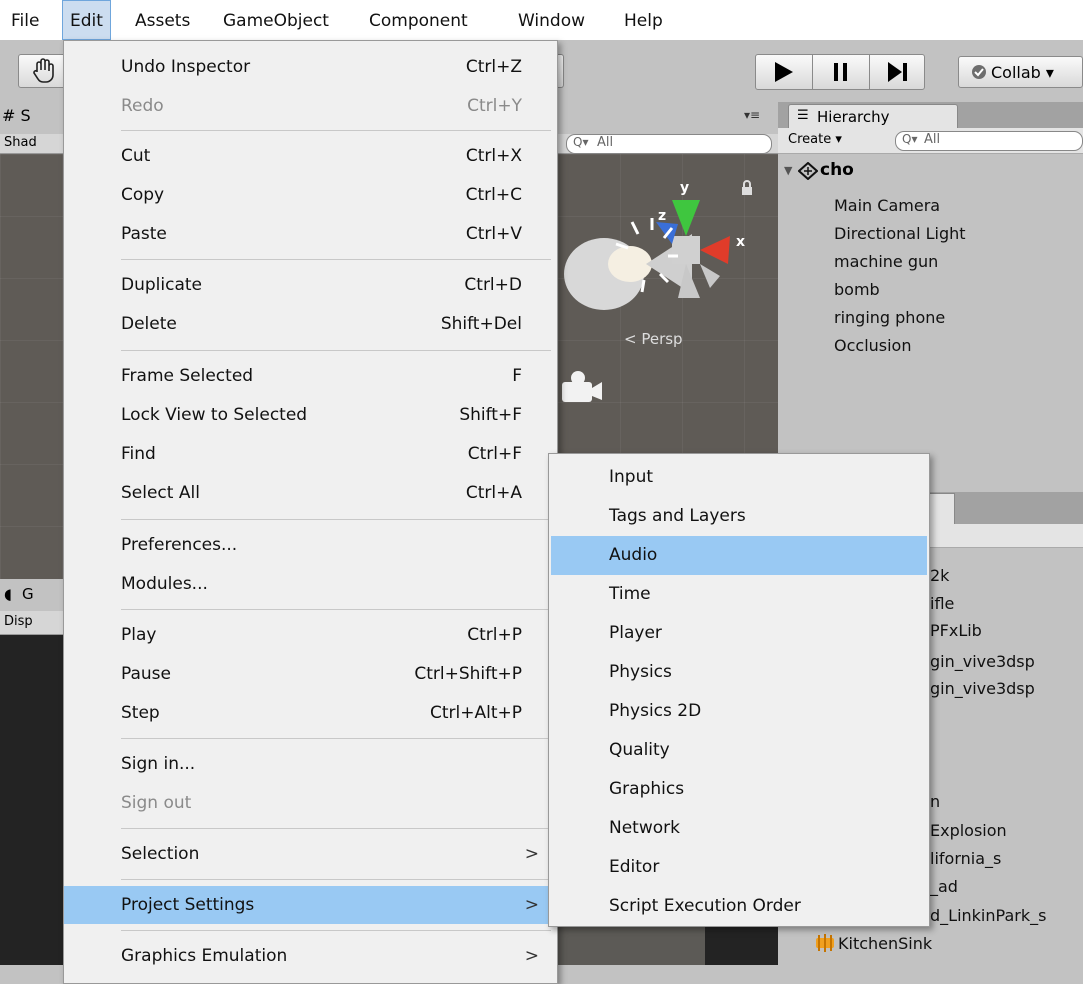 The image size is (1083, 984). Describe the element at coordinates (310, 67) in the screenshot. I see `menu-item-undo-inspector: Undo Inspector Ctrl+Z` at that location.